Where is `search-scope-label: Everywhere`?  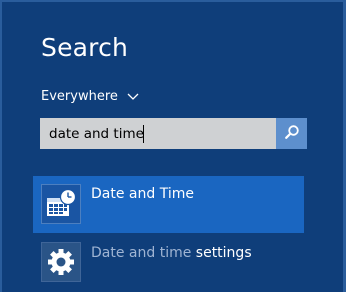 search-scope-label: Everywhere is located at coordinates (79, 96).